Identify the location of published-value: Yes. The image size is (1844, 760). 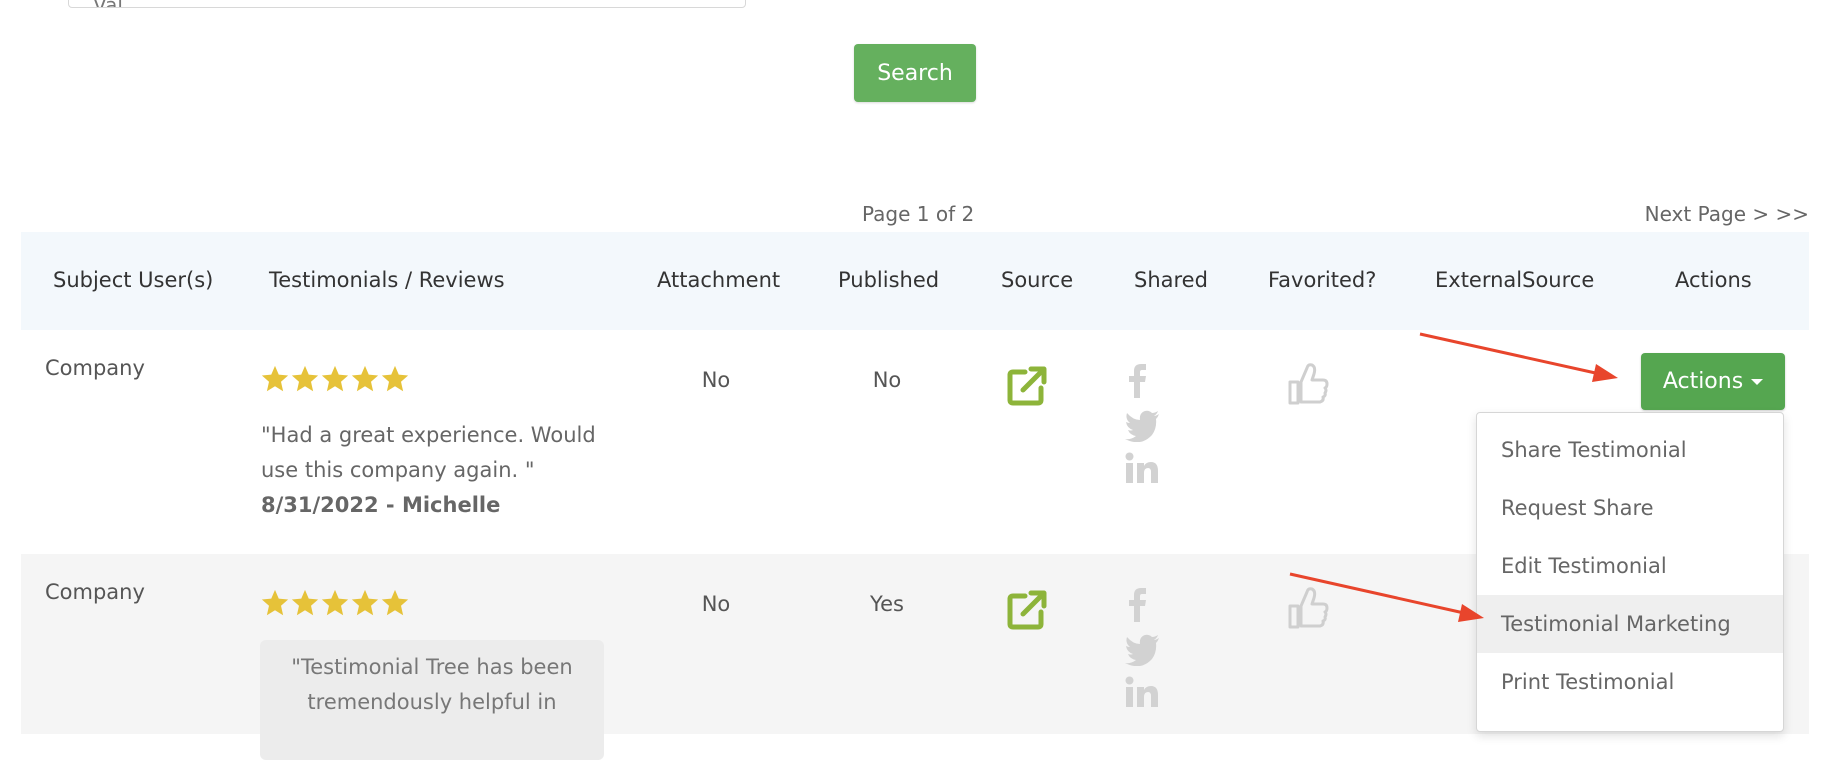
(887, 604).